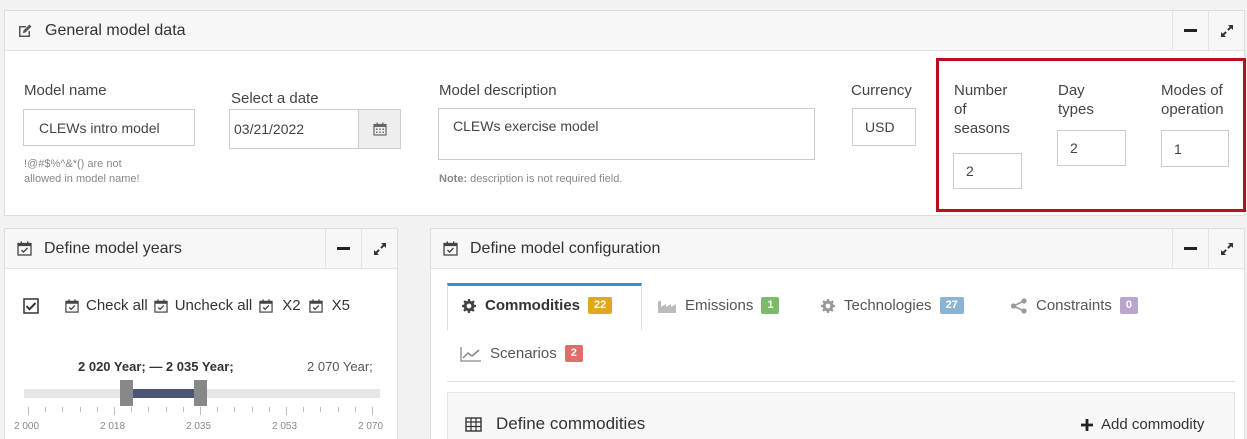  I want to click on slider-tick-label: 2 018, so click(113, 426).